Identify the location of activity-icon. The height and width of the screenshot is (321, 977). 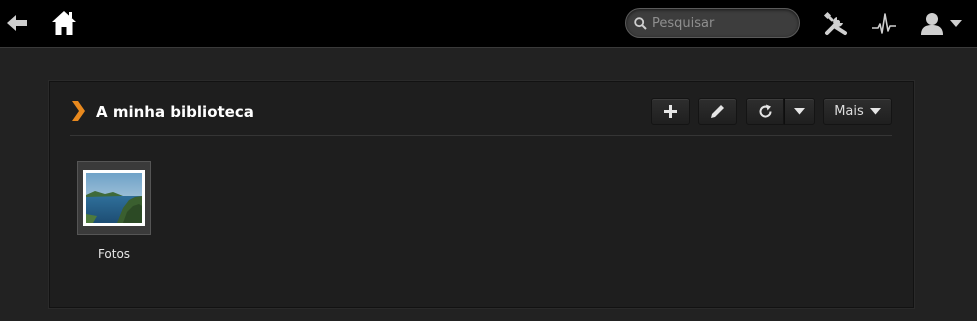
(884, 23).